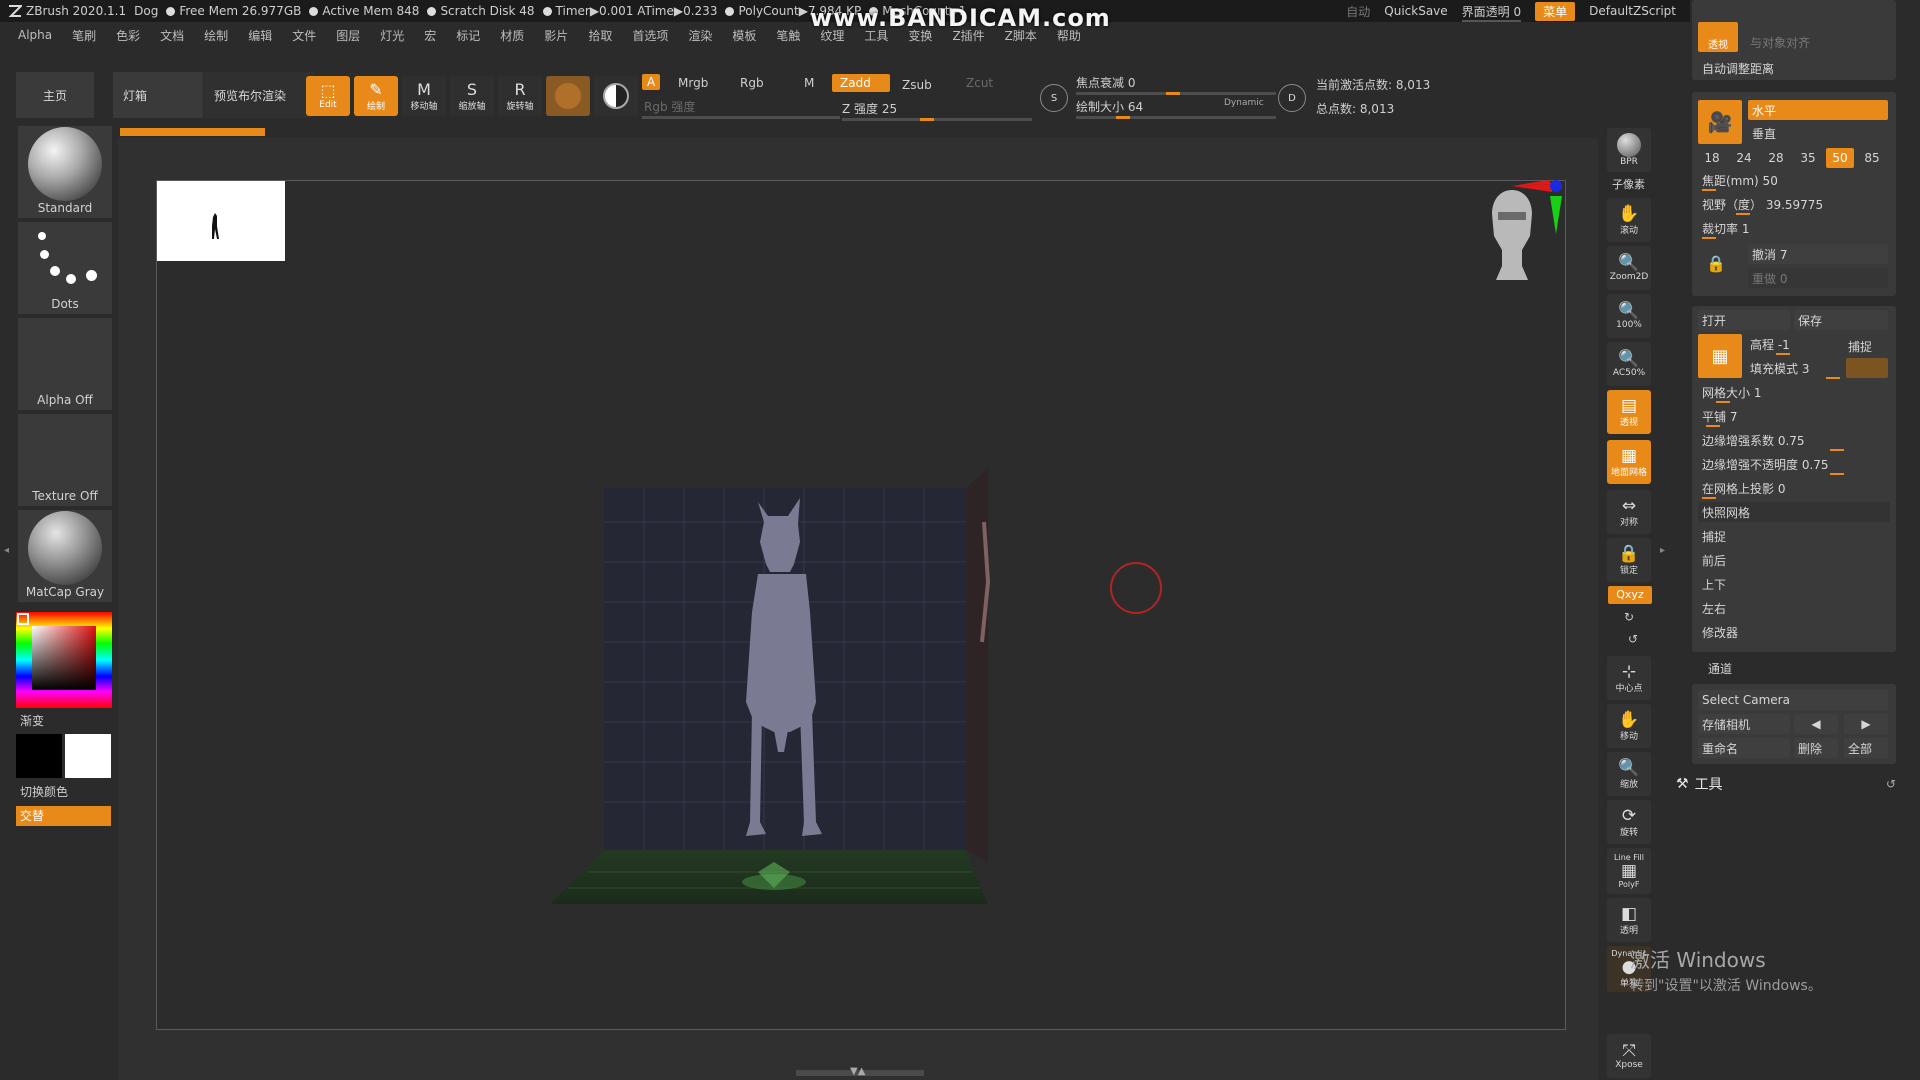  What do you see at coordinates (832, 35) in the screenshot?
I see `menu-item: 纹理` at bounding box center [832, 35].